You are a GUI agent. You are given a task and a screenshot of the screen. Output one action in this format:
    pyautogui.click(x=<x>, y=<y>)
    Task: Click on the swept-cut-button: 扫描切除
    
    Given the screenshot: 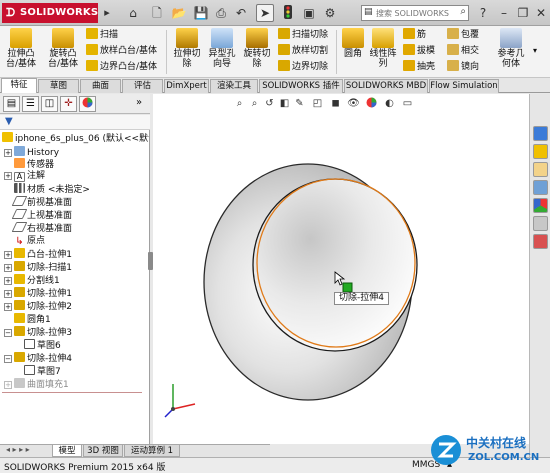 What is the action you would take?
    pyautogui.click(x=303, y=35)
    